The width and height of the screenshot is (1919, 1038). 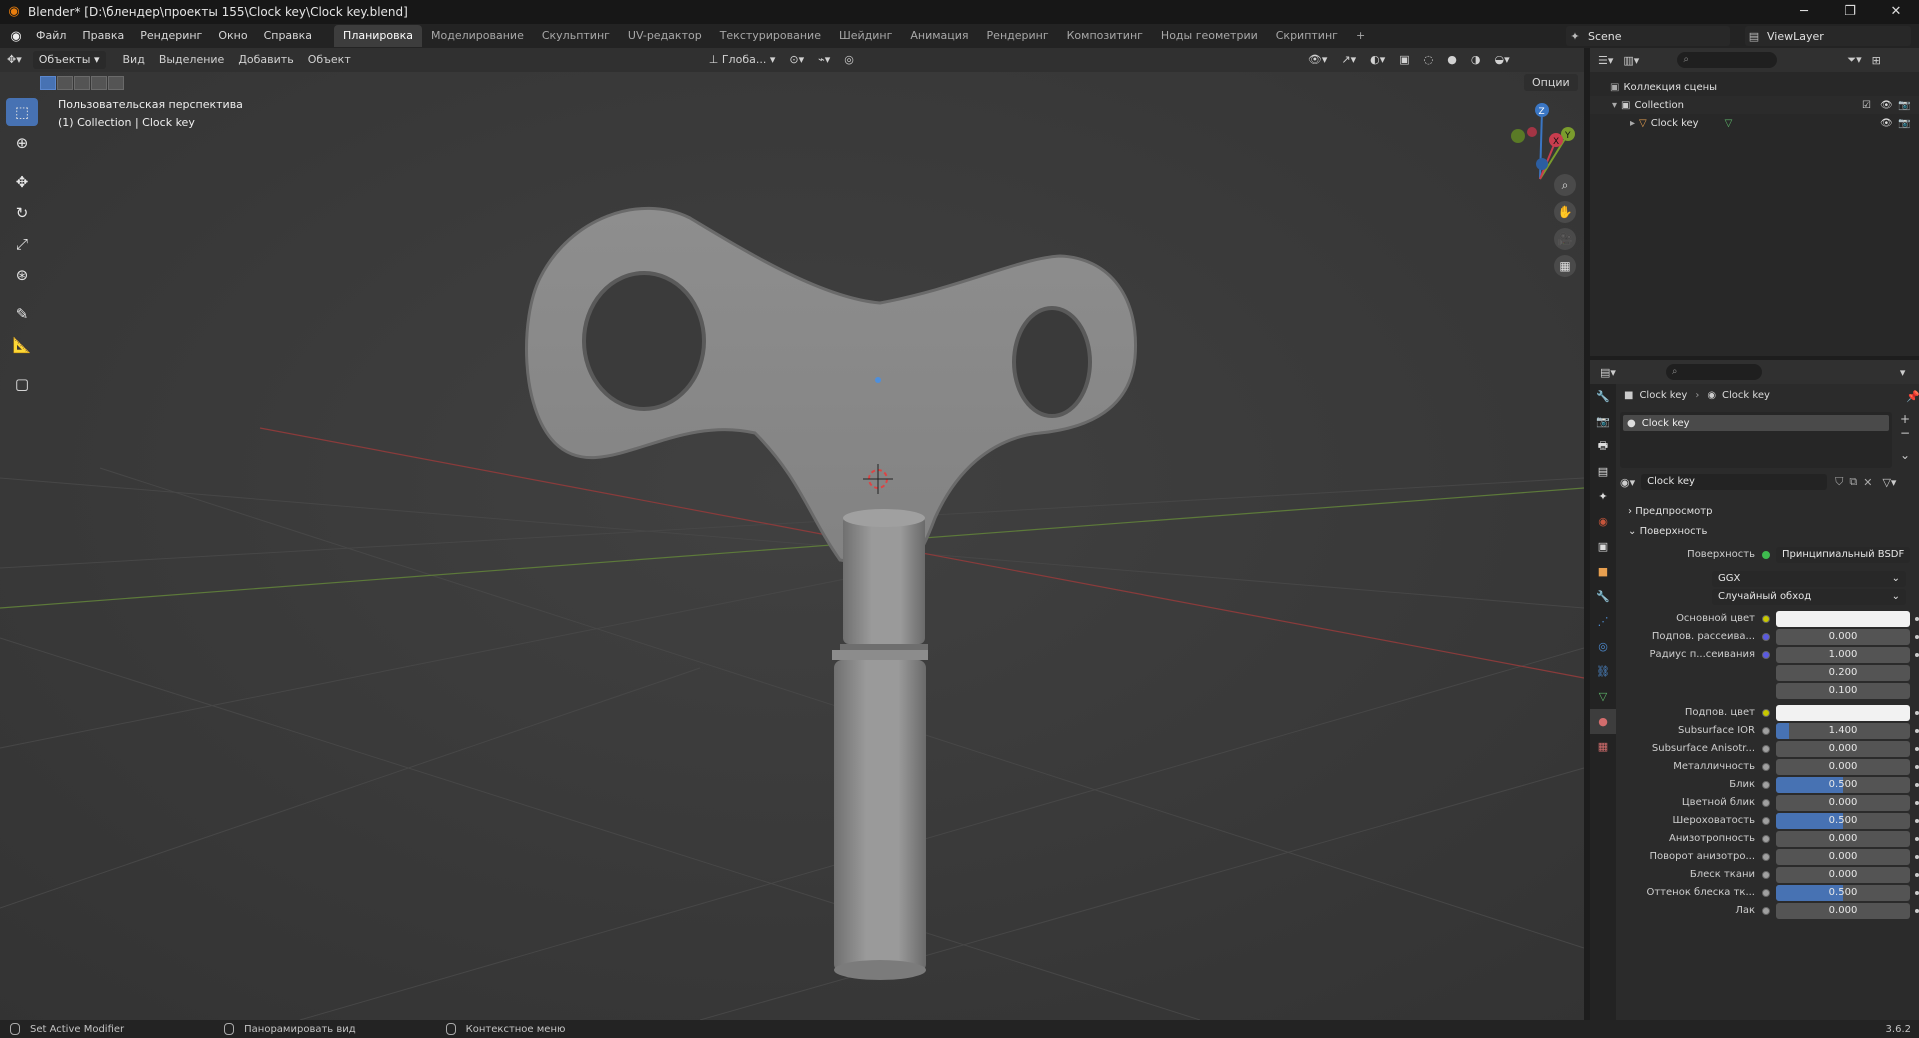 What do you see at coordinates (1804, 12) in the screenshot?
I see `minimize-button: ─` at bounding box center [1804, 12].